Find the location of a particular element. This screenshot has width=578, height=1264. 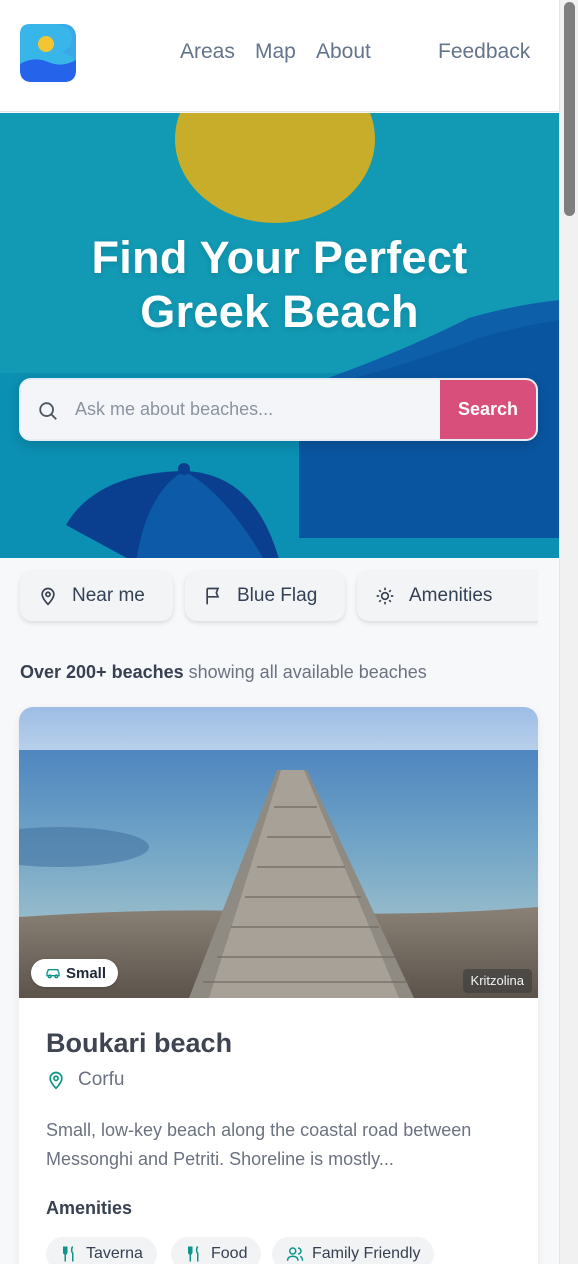

chips-edge is located at coordinates (548, 598).